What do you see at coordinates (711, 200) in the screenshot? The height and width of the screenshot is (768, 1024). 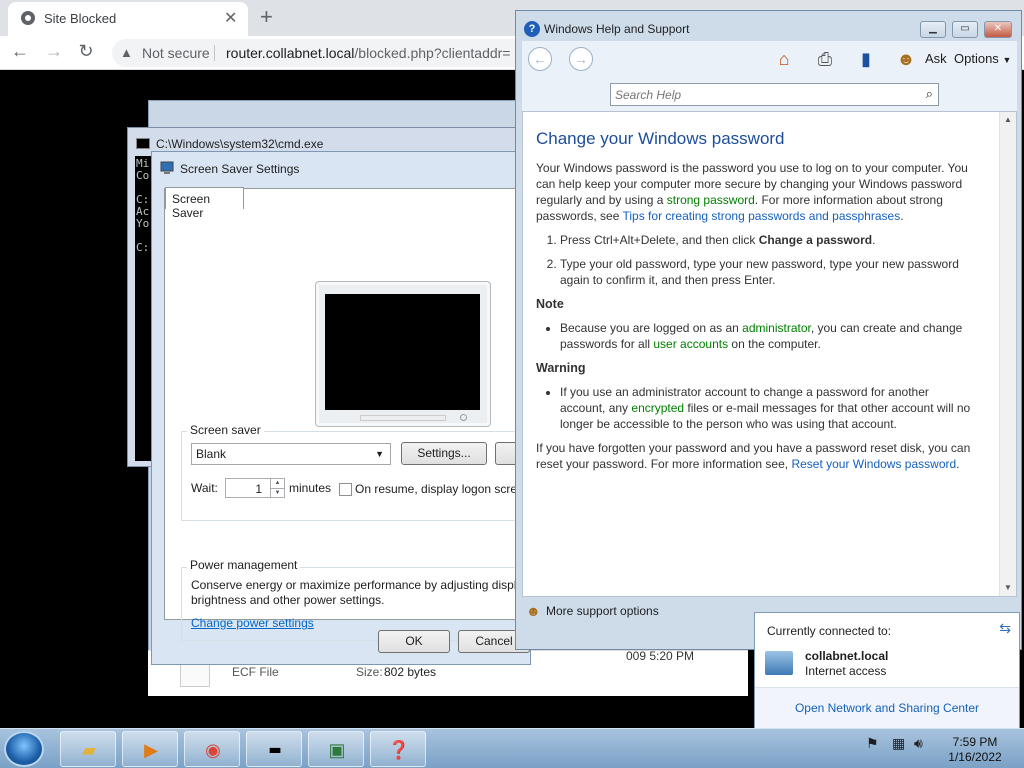 I see `strong-password-link: strong password` at bounding box center [711, 200].